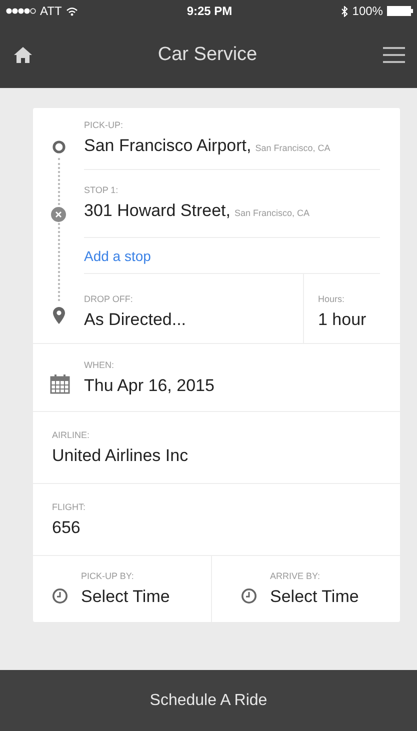 This screenshot has width=417, height=731. What do you see at coordinates (149, 386) in the screenshot?
I see `field-value: Thu Apr 16, 2015` at bounding box center [149, 386].